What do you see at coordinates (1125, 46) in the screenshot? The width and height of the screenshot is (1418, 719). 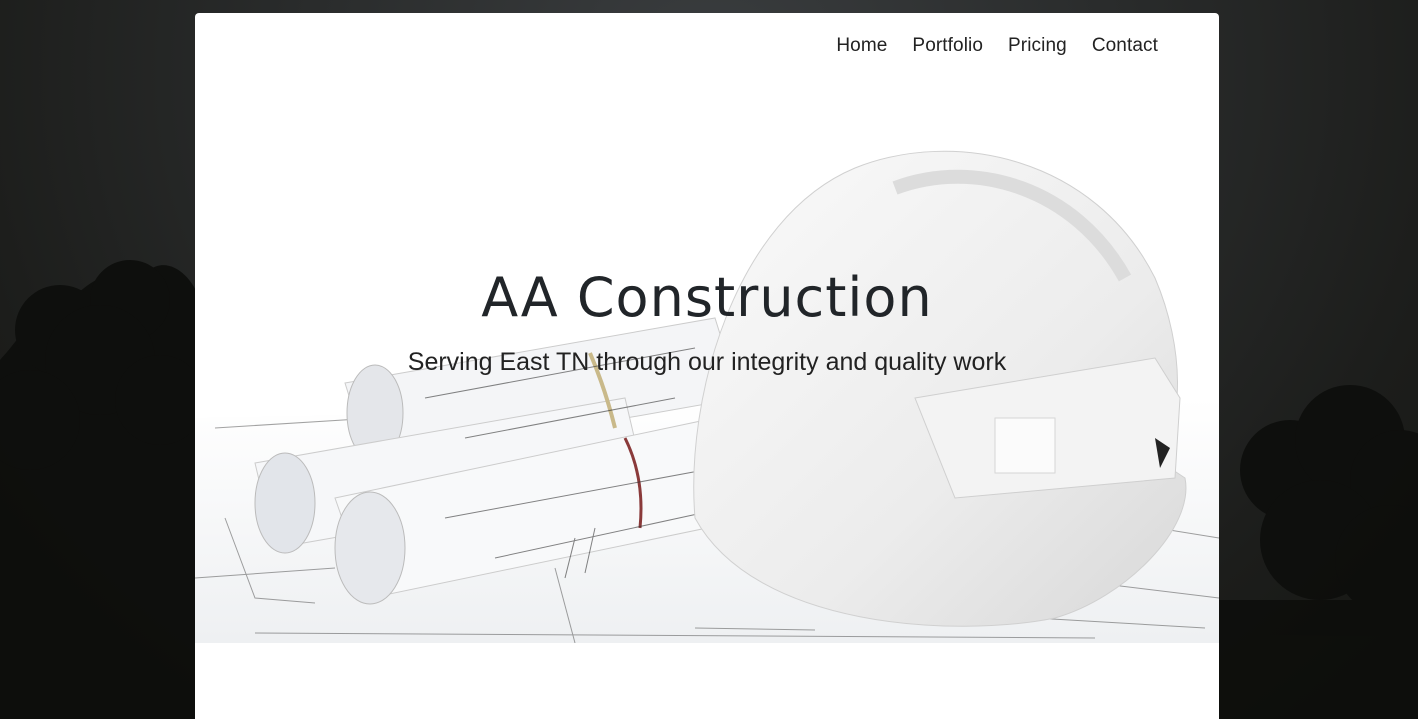 I see `nav-contact-link: Contact` at bounding box center [1125, 46].